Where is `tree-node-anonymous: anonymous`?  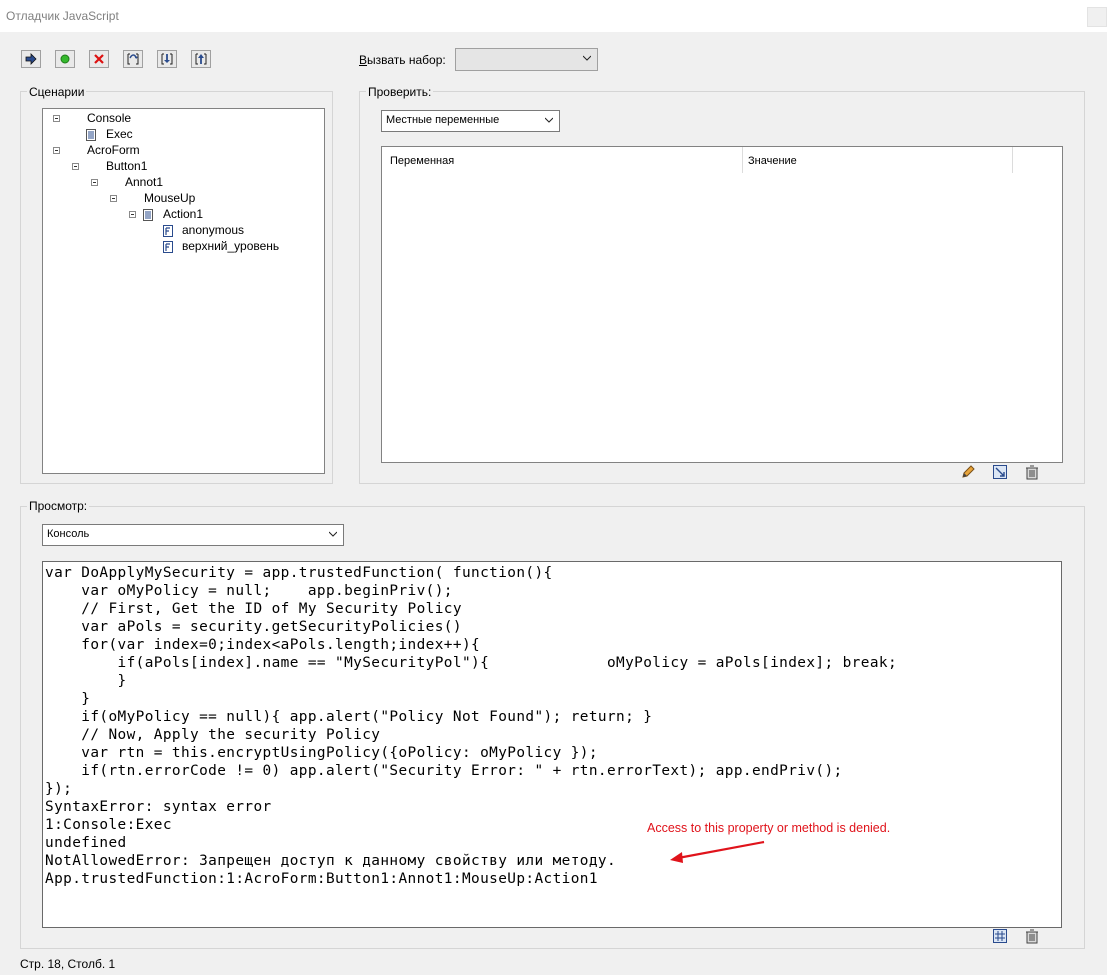
tree-node-anonymous: anonymous is located at coordinates (213, 230).